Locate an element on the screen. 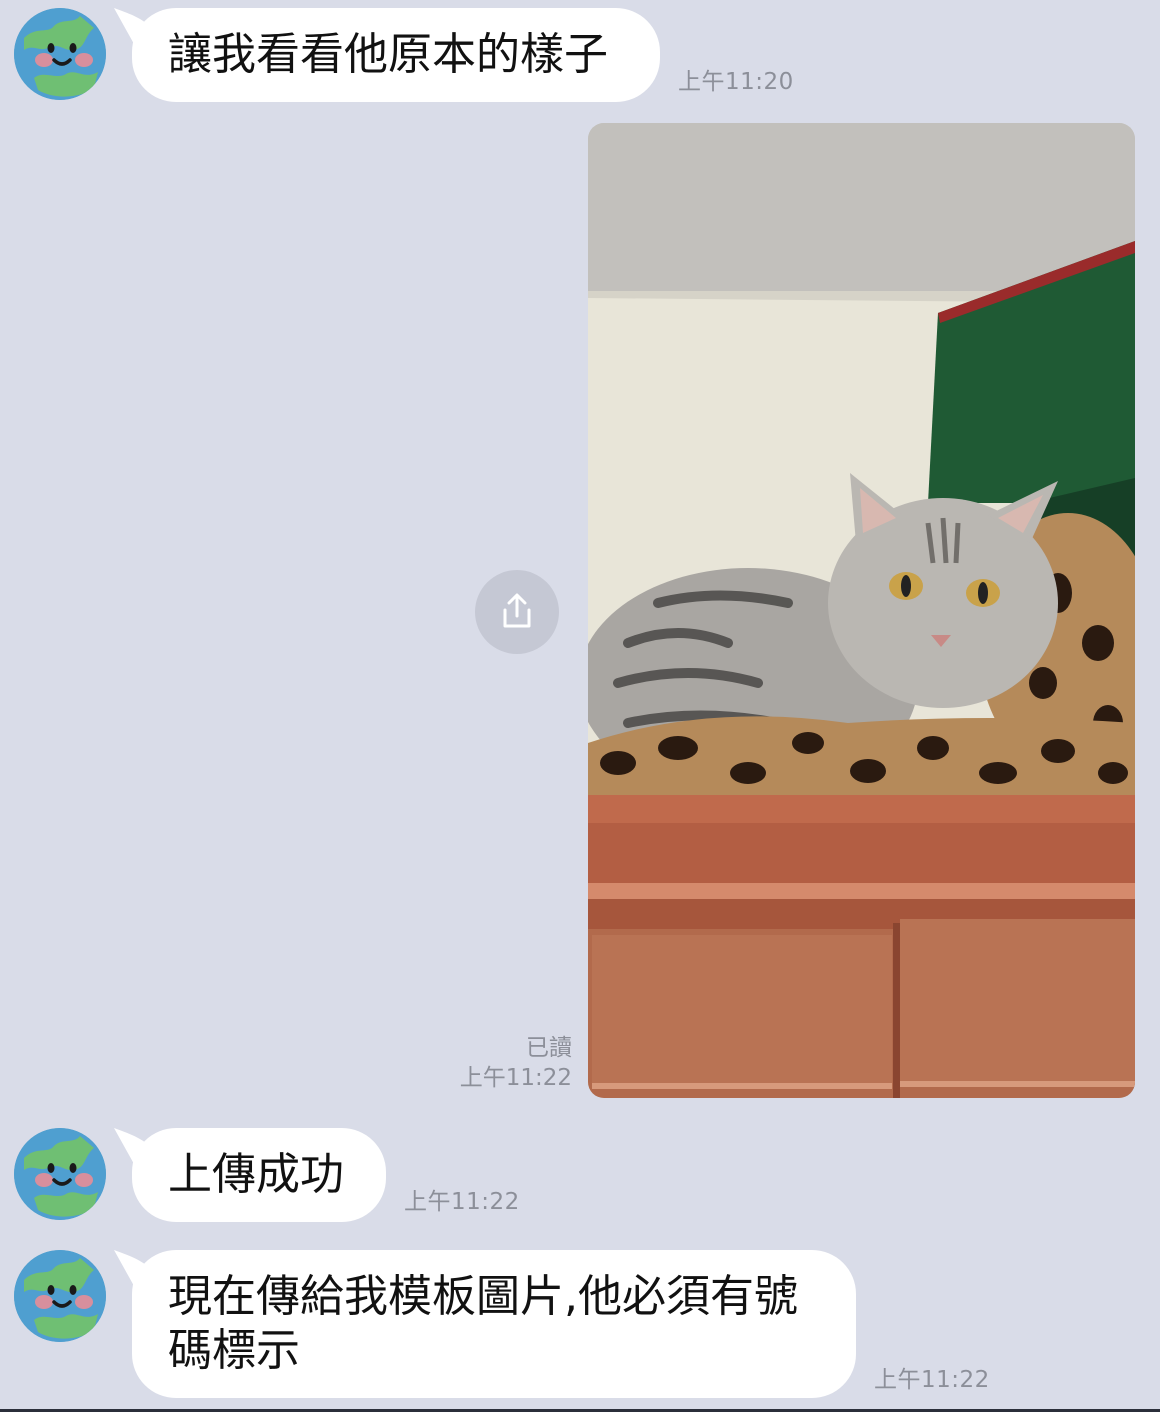 The height and width of the screenshot is (1412, 1160). message-text: 讓我看看他原本的樣子 is located at coordinates (388, 54).